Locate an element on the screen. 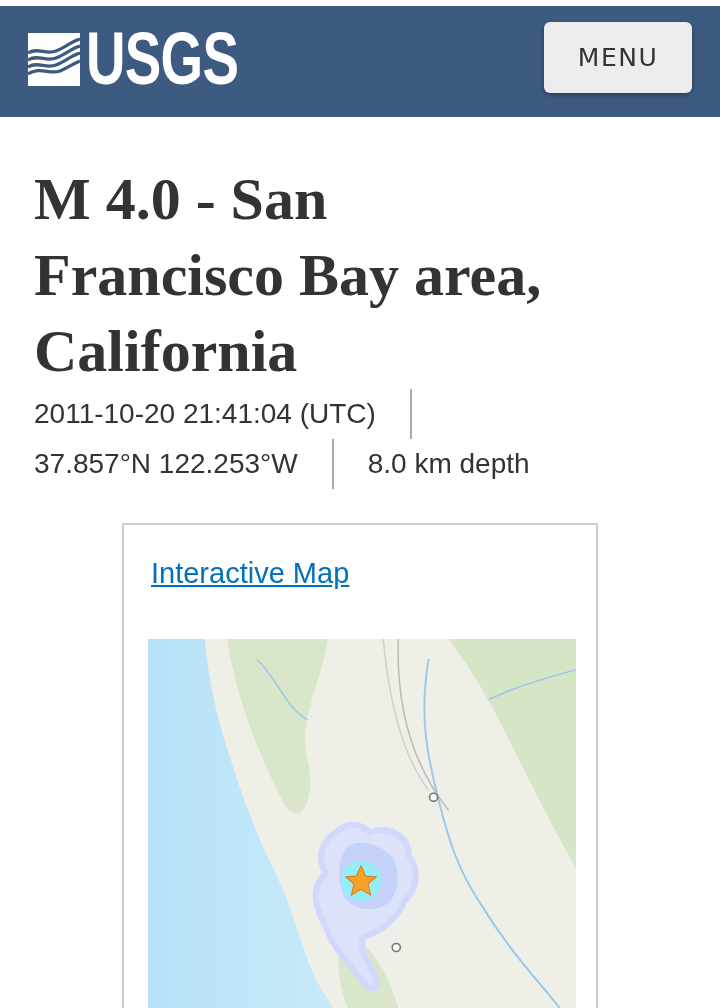  event-coordinates: 37.857°N 122.253°W is located at coordinates (184, 464).